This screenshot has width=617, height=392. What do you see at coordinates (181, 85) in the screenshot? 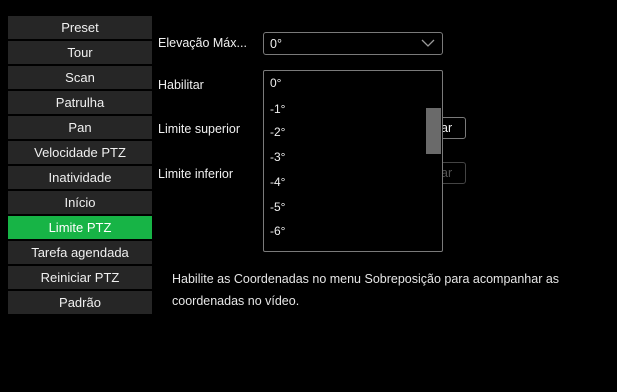
I see `habilitar-label: Habilitar` at bounding box center [181, 85].